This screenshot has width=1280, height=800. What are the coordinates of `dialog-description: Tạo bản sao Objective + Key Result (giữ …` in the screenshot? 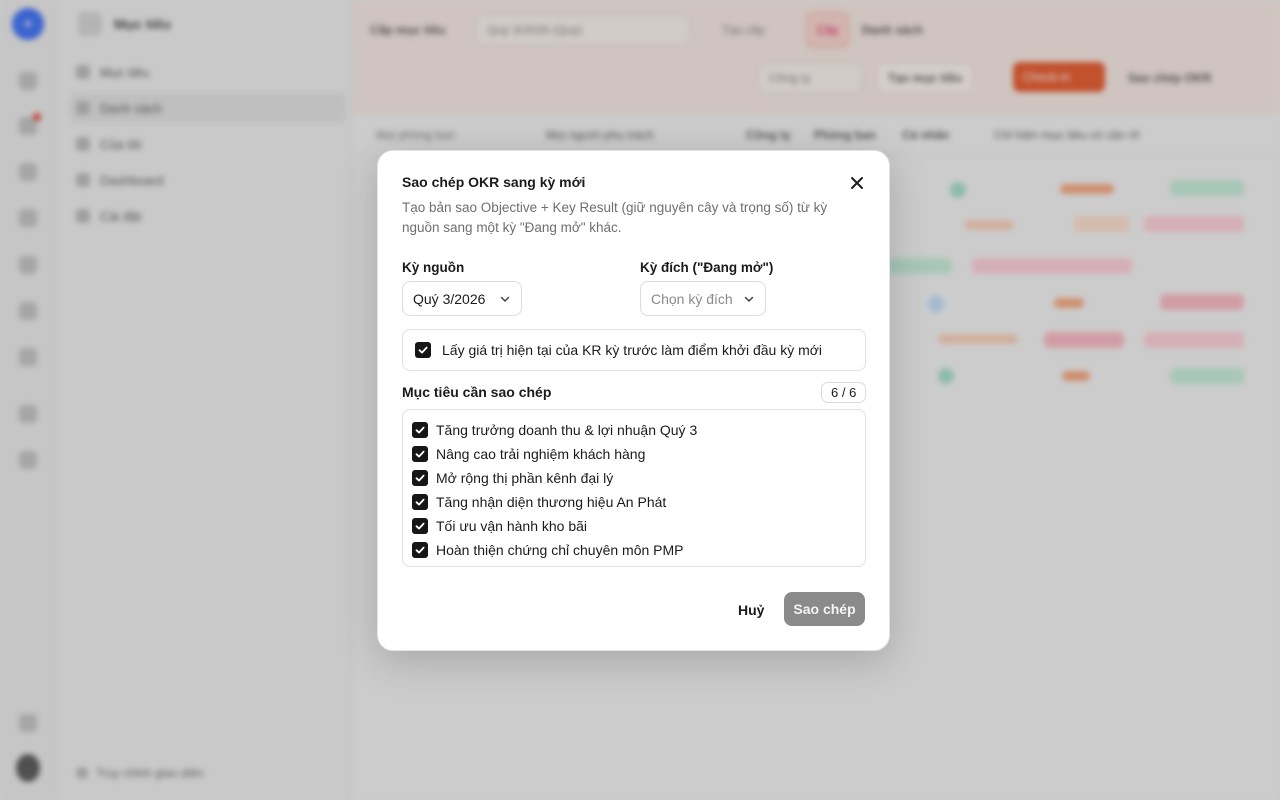 It's located at (615, 217).